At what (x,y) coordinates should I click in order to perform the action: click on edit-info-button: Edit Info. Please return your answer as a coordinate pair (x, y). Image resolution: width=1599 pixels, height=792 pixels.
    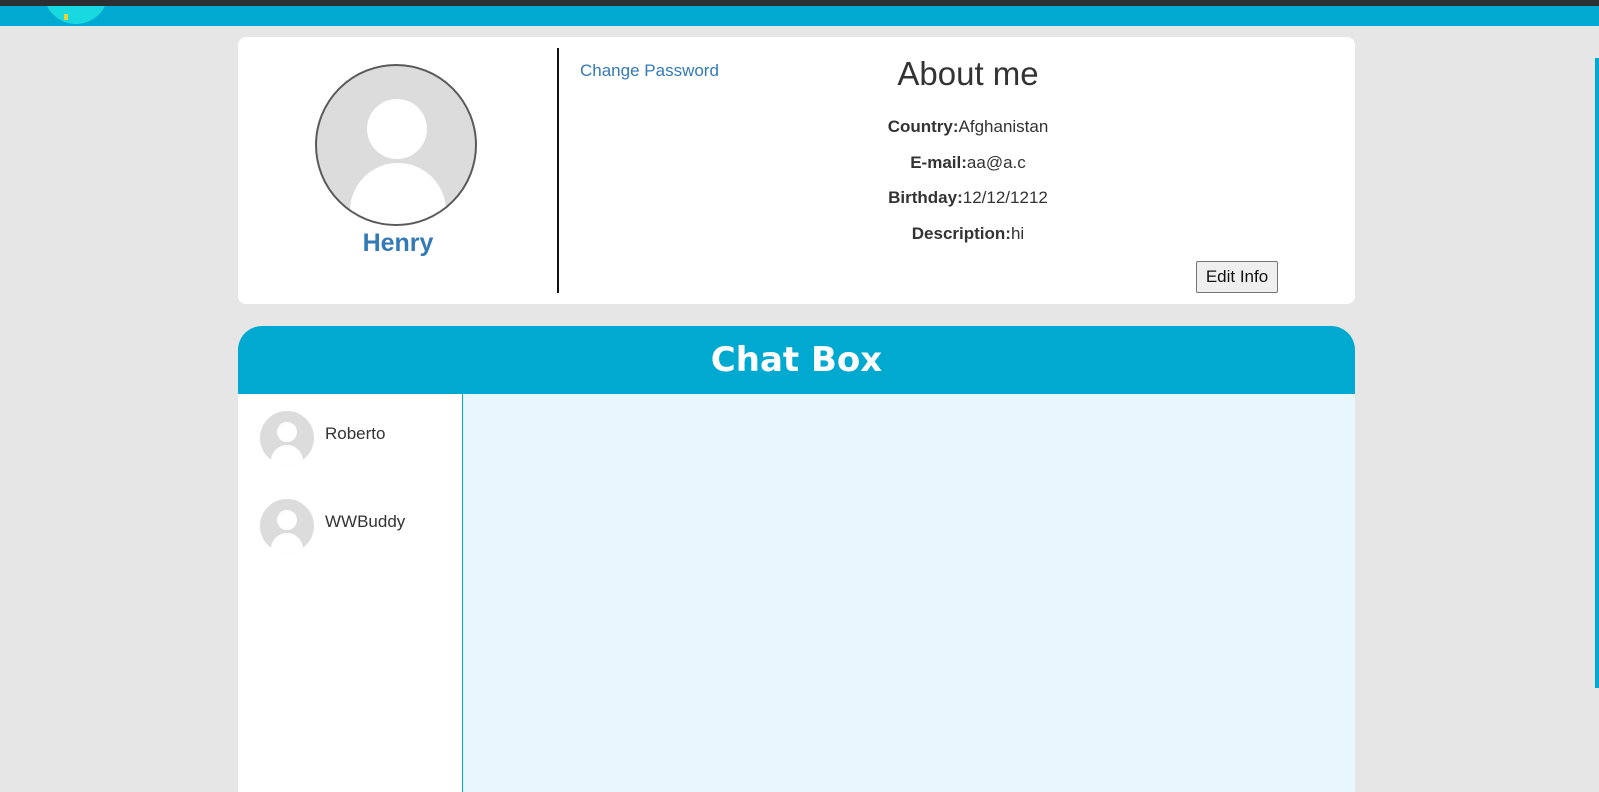
    Looking at the image, I should click on (1237, 277).